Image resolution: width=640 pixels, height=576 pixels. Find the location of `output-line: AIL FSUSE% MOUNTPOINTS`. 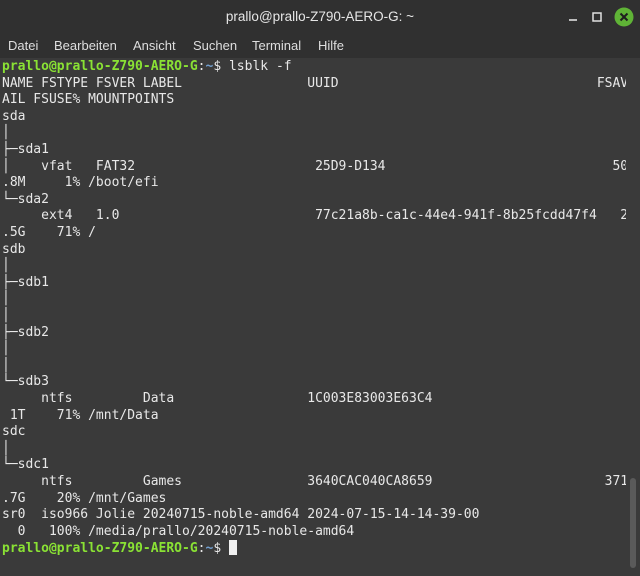

output-line: AIL FSUSE% MOUNTPOINTS is located at coordinates (88, 100).